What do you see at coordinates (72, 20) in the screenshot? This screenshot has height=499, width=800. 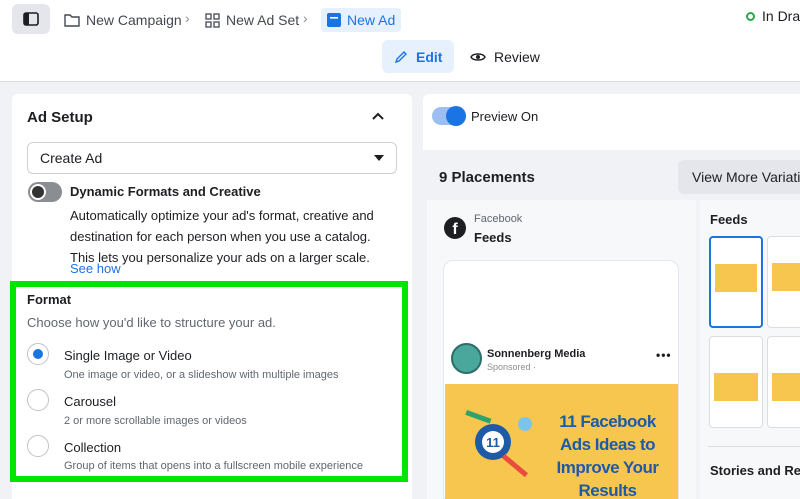 I see `folder-icon` at bounding box center [72, 20].